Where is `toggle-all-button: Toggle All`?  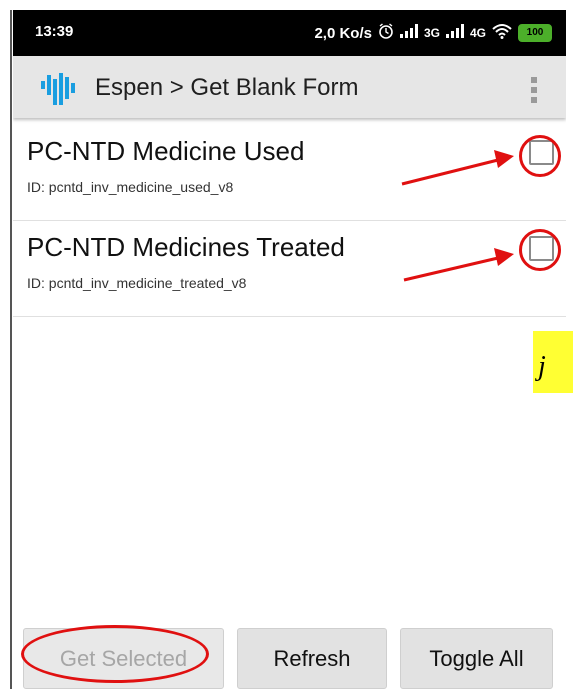 toggle-all-button: Toggle All is located at coordinates (476, 658).